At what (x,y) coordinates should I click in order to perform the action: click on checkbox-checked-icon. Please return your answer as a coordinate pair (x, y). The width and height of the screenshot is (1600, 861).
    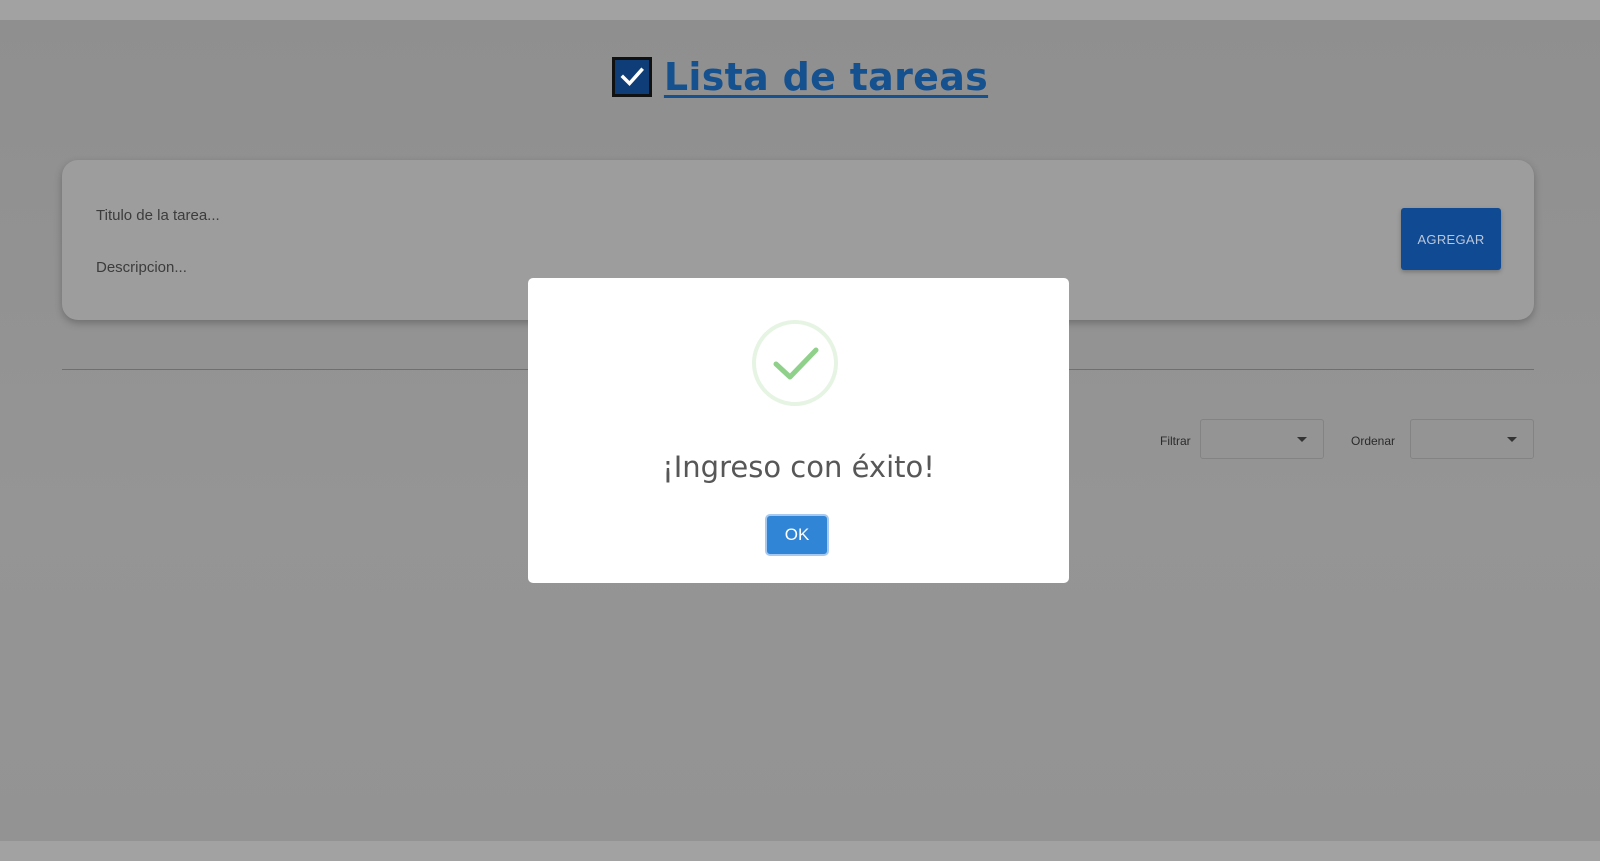
    Looking at the image, I should click on (631, 77).